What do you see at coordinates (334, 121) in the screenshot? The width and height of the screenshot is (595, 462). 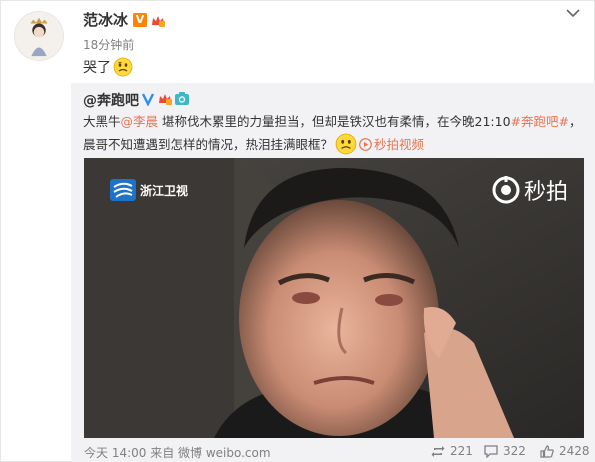 I see `repost-text-part2: 堪称伐木累里的力量担当，但却是铁汉也有柔情，在今晚21:10` at bounding box center [334, 121].